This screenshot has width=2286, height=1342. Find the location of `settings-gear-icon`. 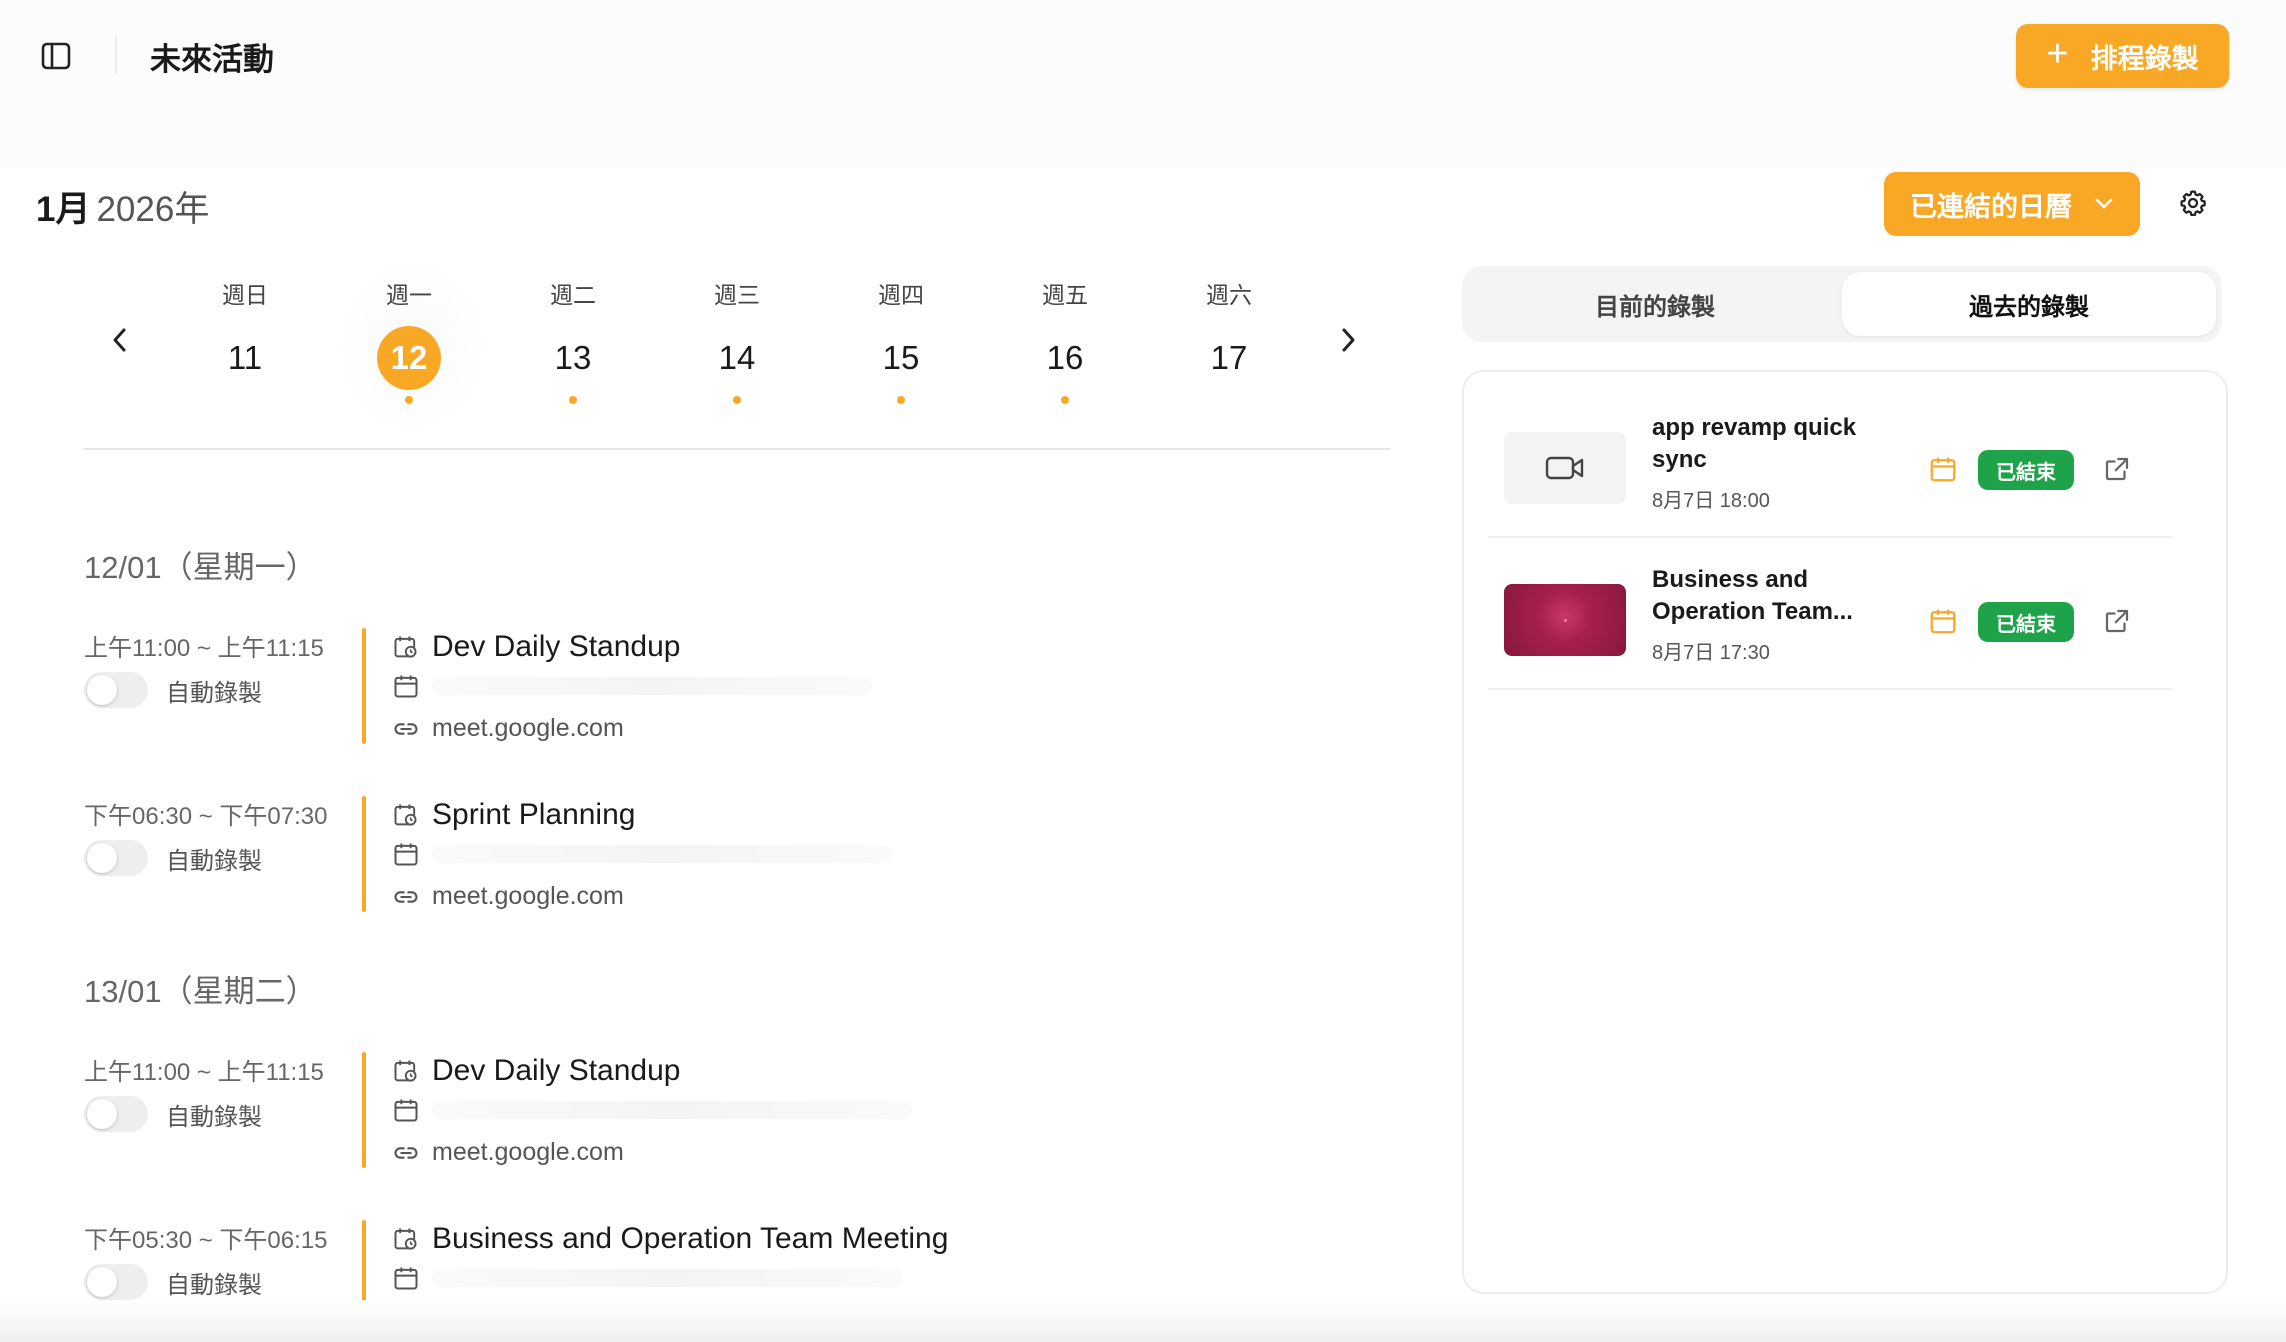

settings-gear-icon is located at coordinates (2193, 203).